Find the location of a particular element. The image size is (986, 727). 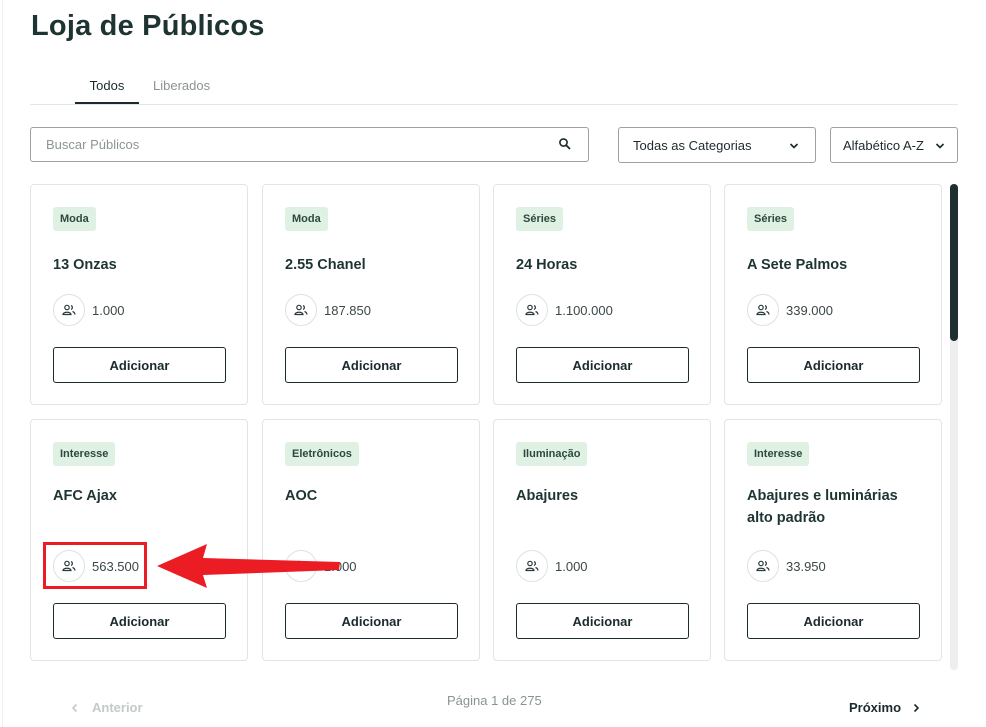

card-title: 2.55 Chanel is located at coordinates (325, 265).